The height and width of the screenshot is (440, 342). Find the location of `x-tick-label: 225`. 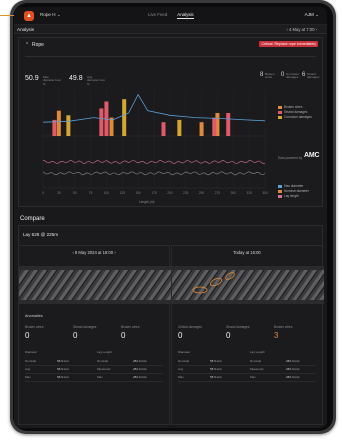

x-tick-label: 225 is located at coordinates (186, 193).